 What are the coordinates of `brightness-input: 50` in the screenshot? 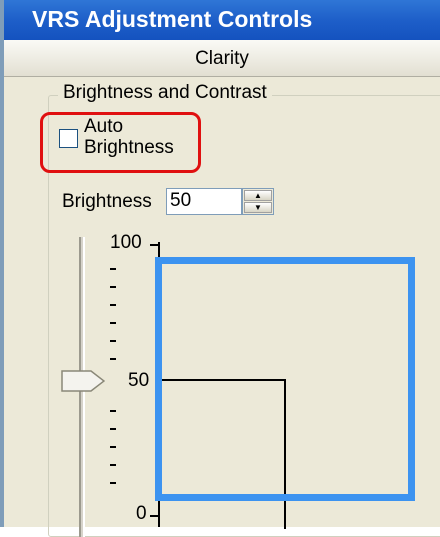 It's located at (204, 201).